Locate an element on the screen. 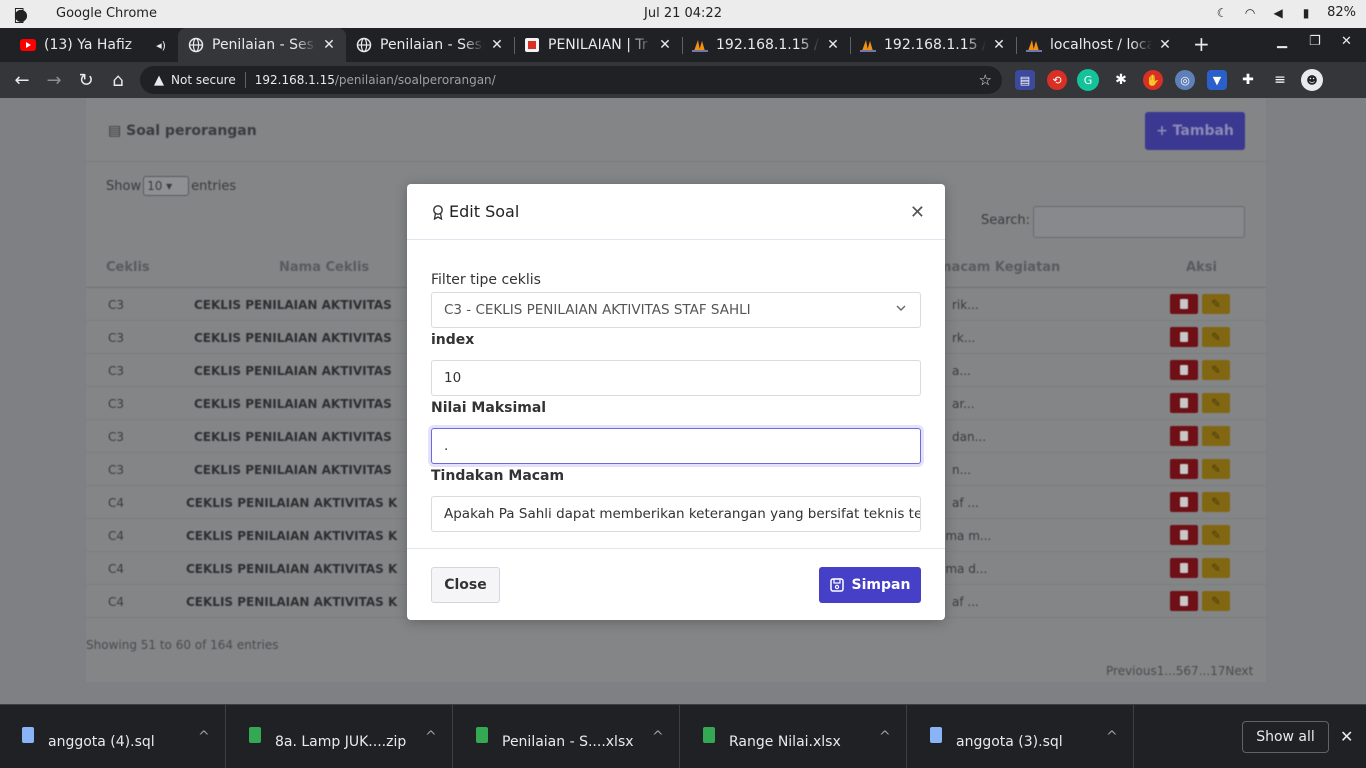 This screenshot has height=768, width=1366. cell-nama: CEKLIS PENILAIAN AKTIVITAS K is located at coordinates (292, 569).